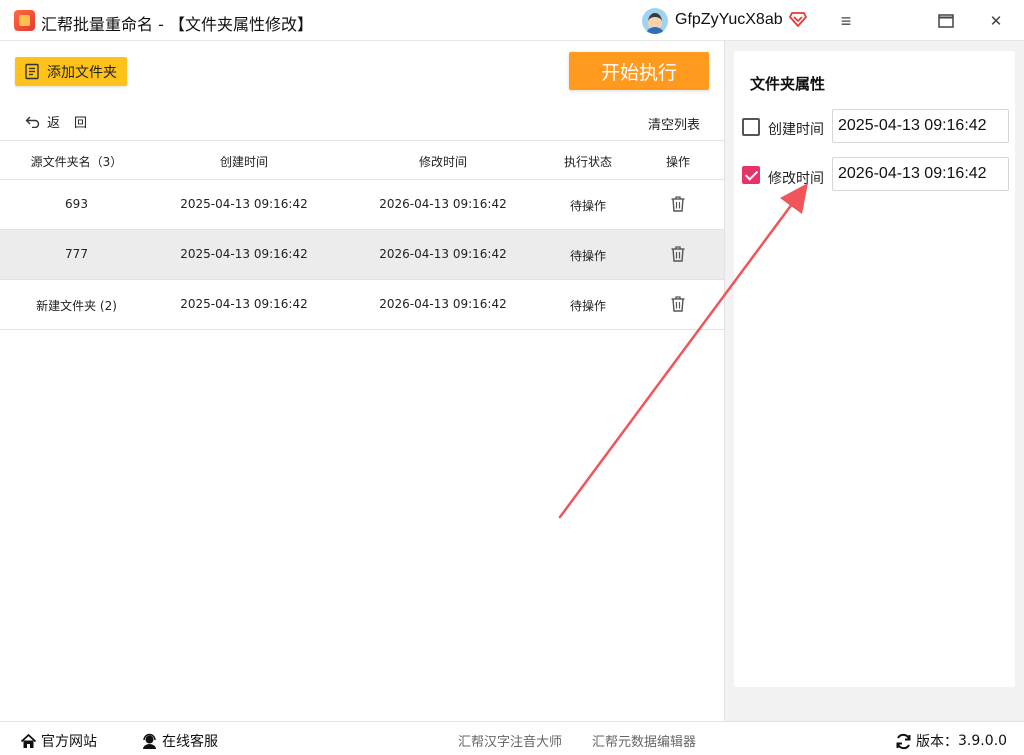 This screenshot has height=755, width=1024. I want to click on version-info: 版本： 3.9.0.0, so click(951, 741).